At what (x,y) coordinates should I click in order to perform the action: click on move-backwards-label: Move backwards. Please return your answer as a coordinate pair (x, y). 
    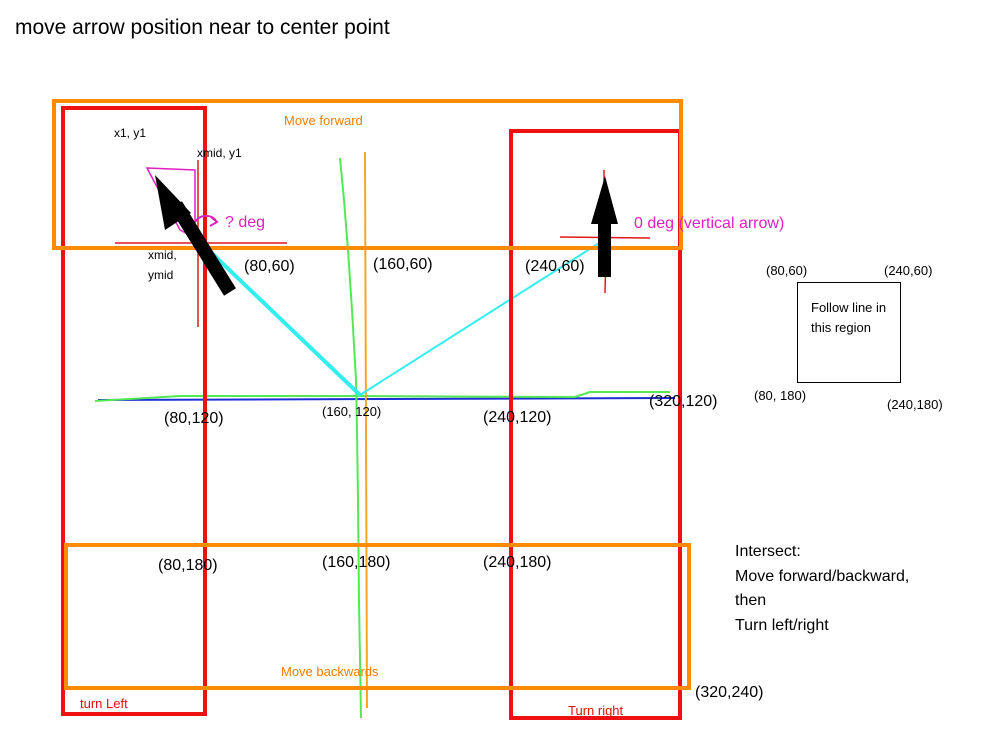
    Looking at the image, I should click on (330, 671).